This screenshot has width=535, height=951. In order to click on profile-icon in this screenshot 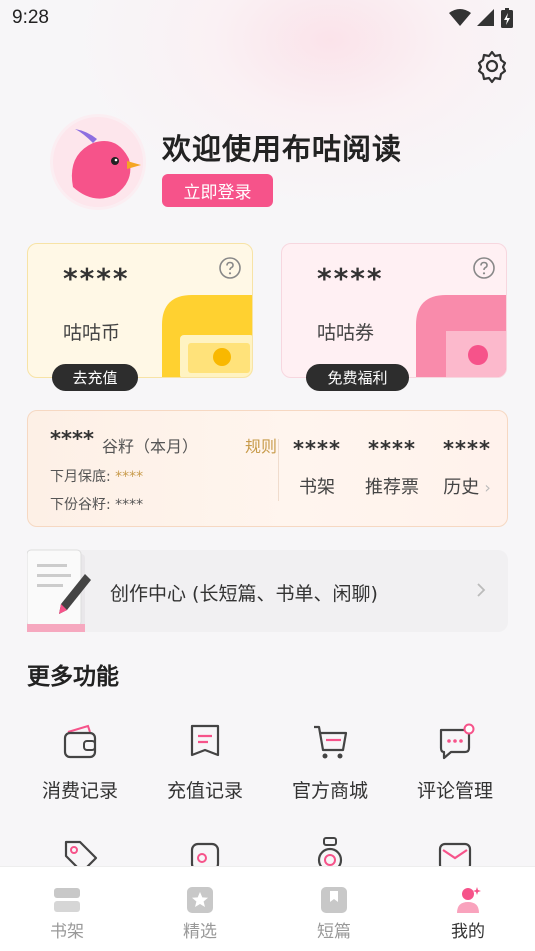, I will do `click(469, 900)`.